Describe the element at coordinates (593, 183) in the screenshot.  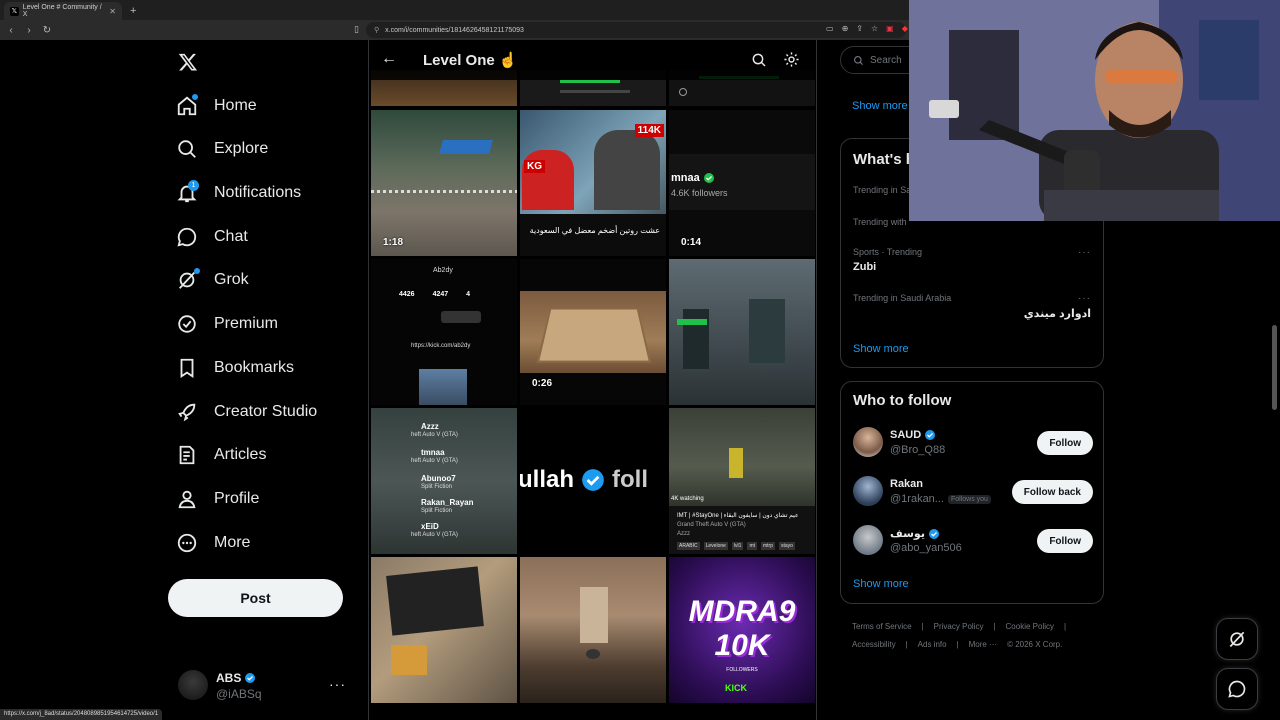
I see `media-tile-video: KG 114K عشت روتين أضخم معضل في السعودية` at that location.